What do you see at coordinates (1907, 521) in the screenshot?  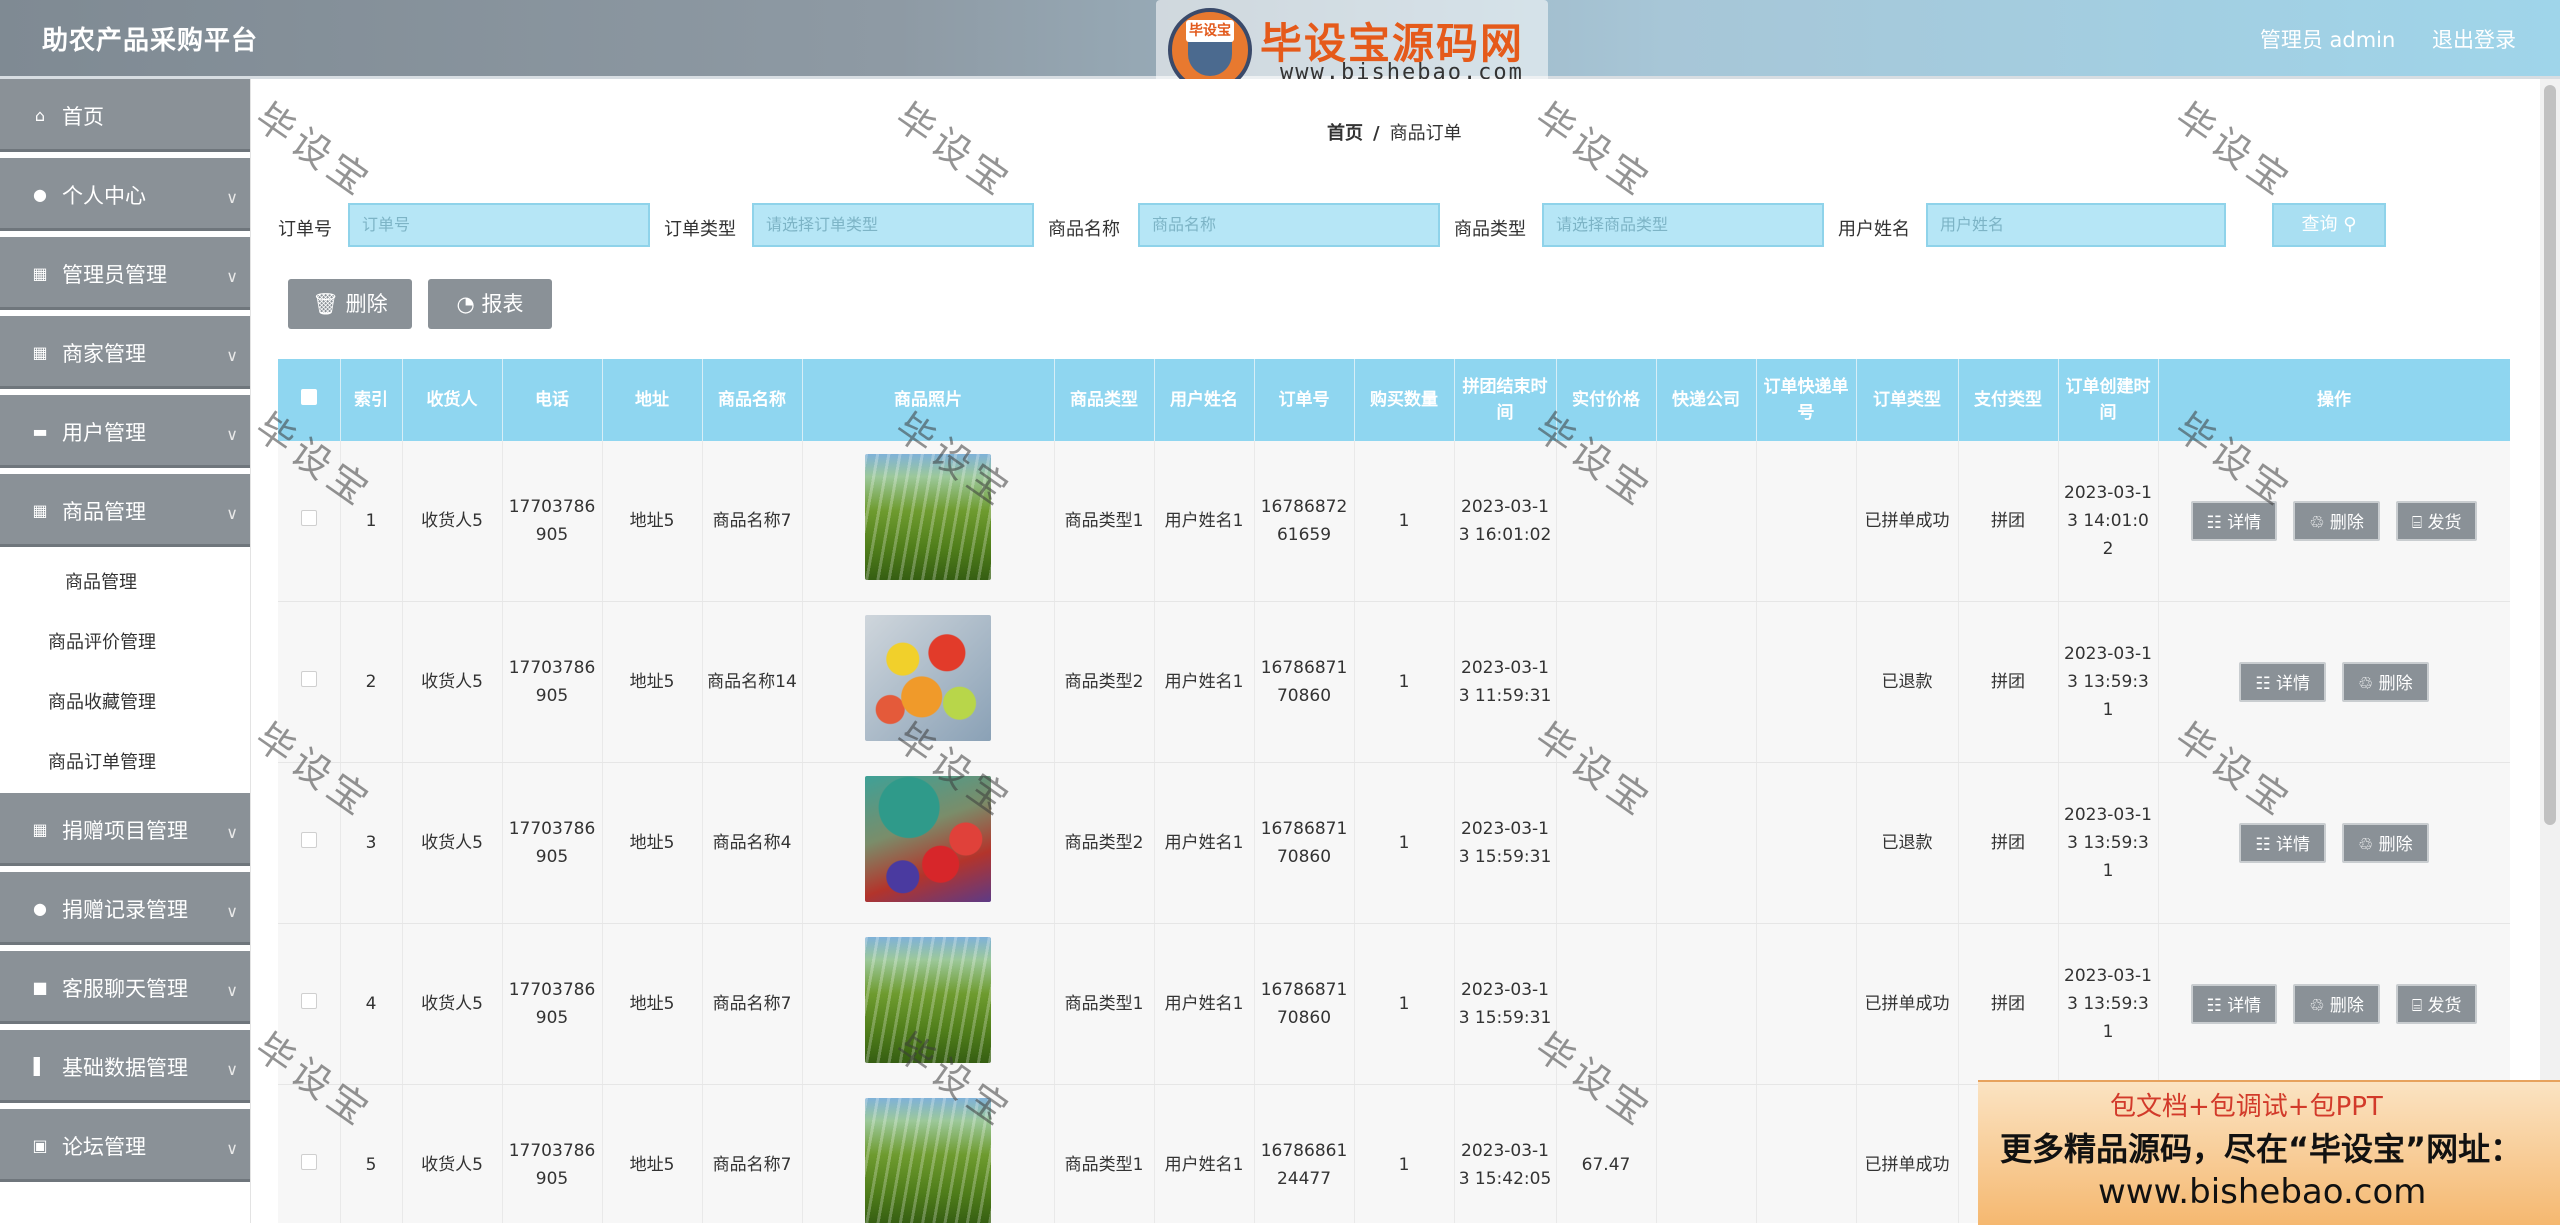 I see `cell-order-type: 已拼单成功` at bounding box center [1907, 521].